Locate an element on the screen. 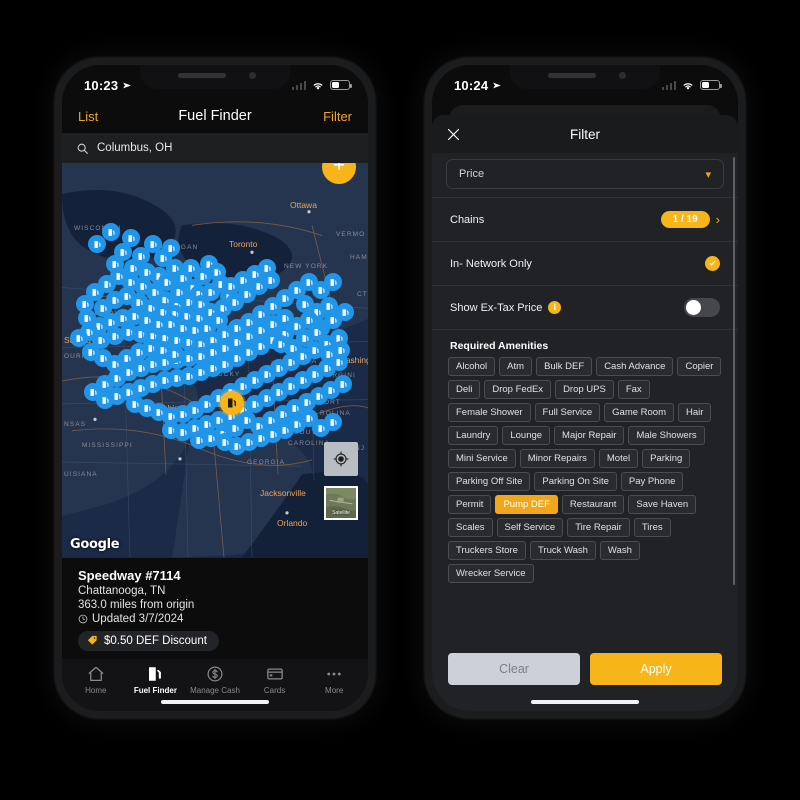 The width and height of the screenshot is (800, 800). amenity-chip: Drop FedEx is located at coordinates (518, 389).